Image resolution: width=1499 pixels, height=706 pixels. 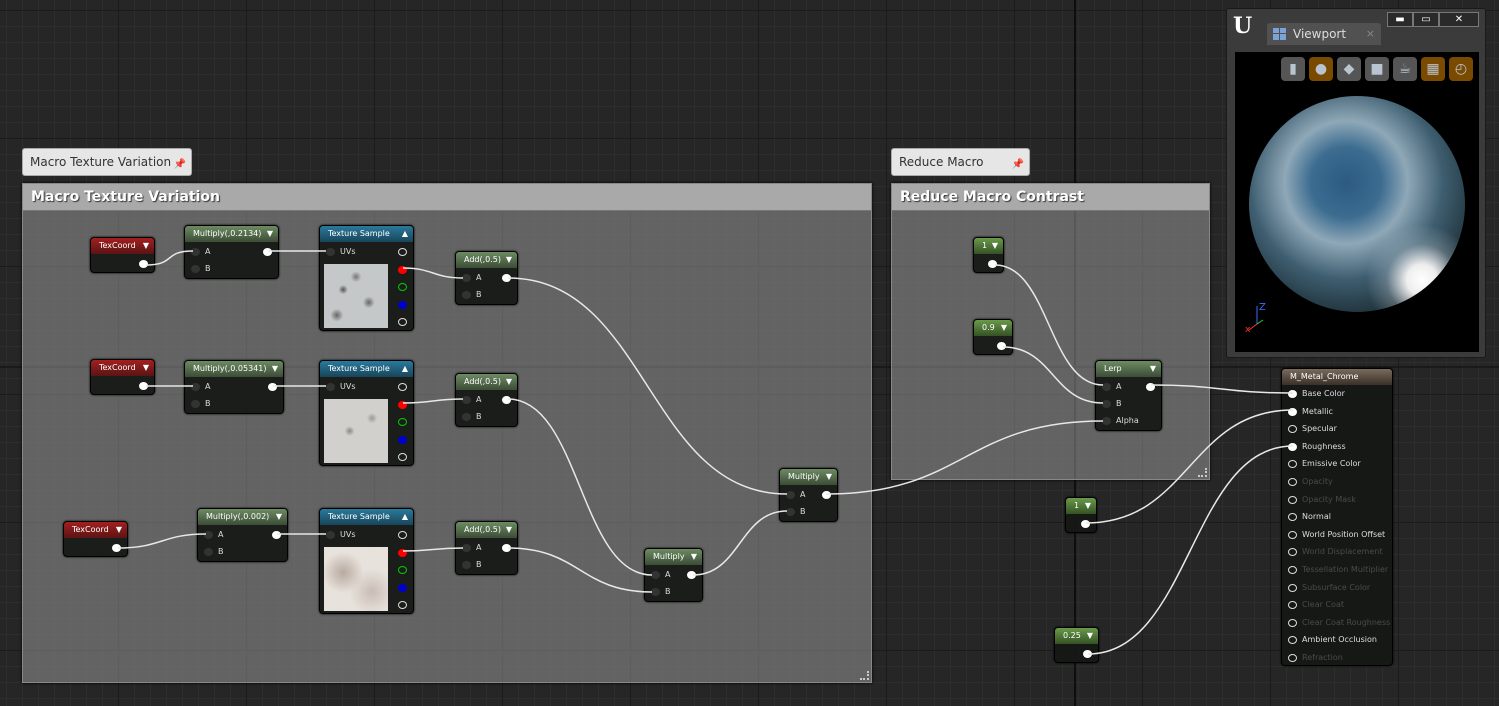 What do you see at coordinates (1248, 329) in the screenshot?
I see `svg-text: x` at bounding box center [1248, 329].